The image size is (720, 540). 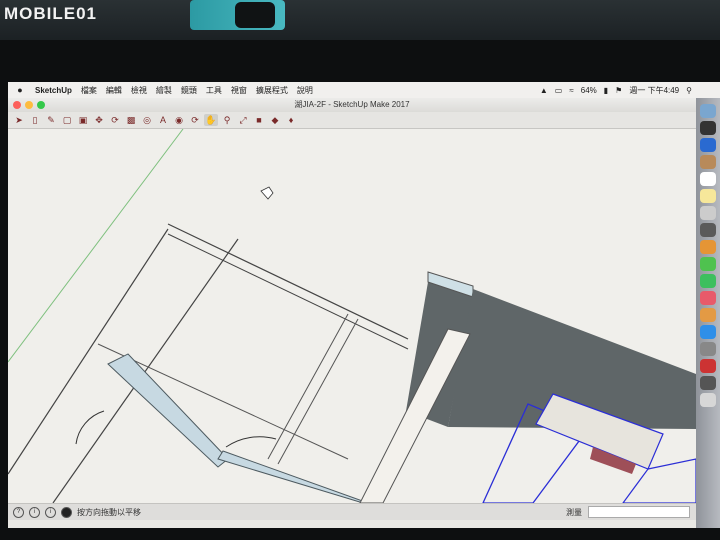 I want to click on menu-app-name: SketchUp, so click(x=53, y=90).